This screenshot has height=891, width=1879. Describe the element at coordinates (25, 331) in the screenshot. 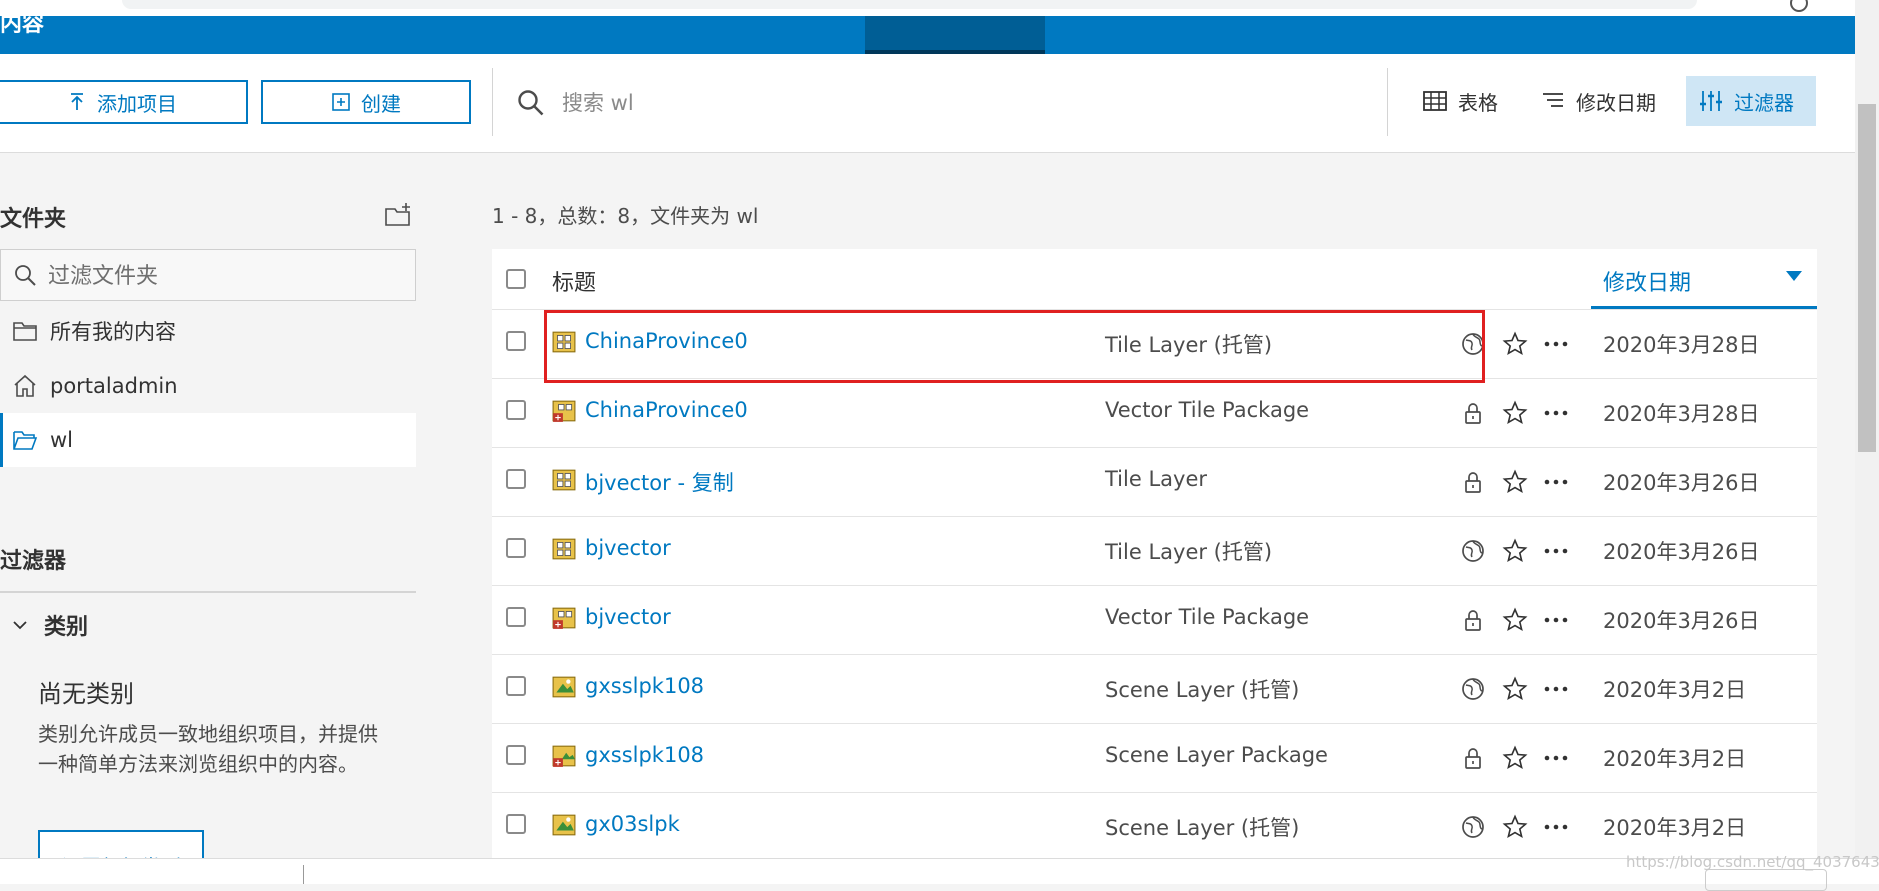

I see `folder-icon` at that location.